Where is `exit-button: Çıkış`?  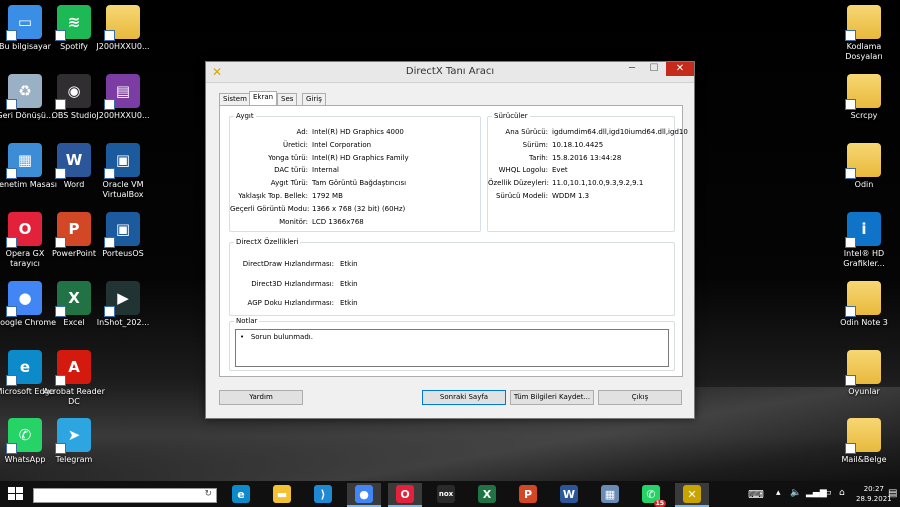 exit-button: Çıkış is located at coordinates (640, 397).